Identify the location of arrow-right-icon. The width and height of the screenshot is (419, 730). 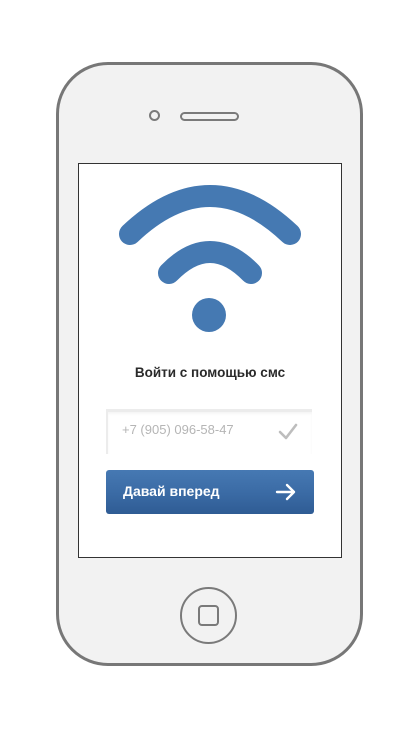
(285, 492).